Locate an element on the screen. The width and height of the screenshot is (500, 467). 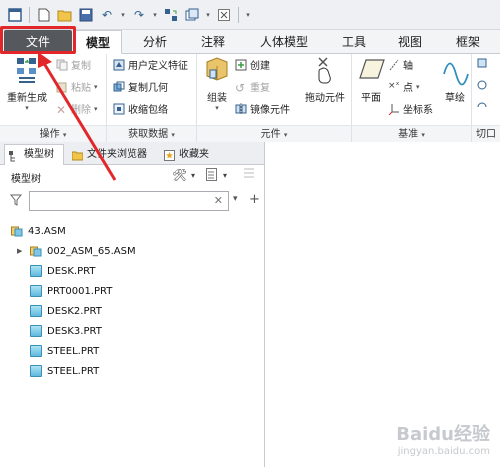
sketch-icon is located at coordinates (456, 71).